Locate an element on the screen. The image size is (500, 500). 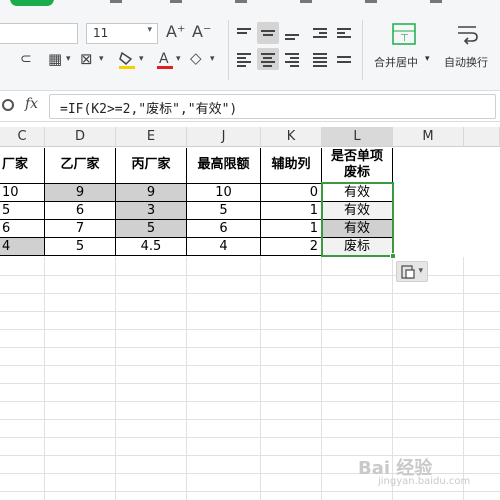
merge-center-icon: ⊤ is located at coordinates (404, 35).